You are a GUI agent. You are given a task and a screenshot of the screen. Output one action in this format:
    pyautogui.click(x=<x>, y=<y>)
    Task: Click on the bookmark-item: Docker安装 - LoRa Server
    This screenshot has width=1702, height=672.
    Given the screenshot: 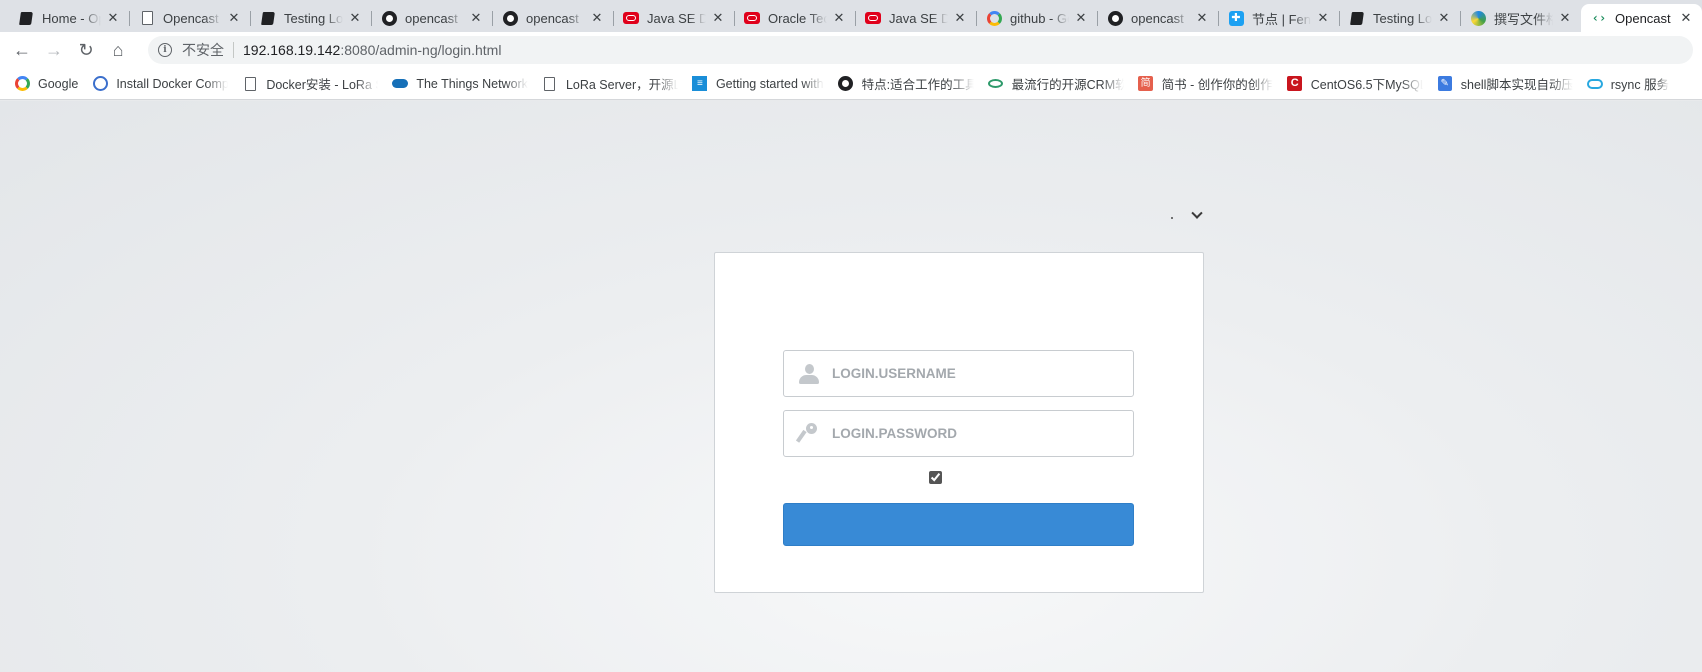 What is the action you would take?
    pyautogui.click(x=310, y=84)
    